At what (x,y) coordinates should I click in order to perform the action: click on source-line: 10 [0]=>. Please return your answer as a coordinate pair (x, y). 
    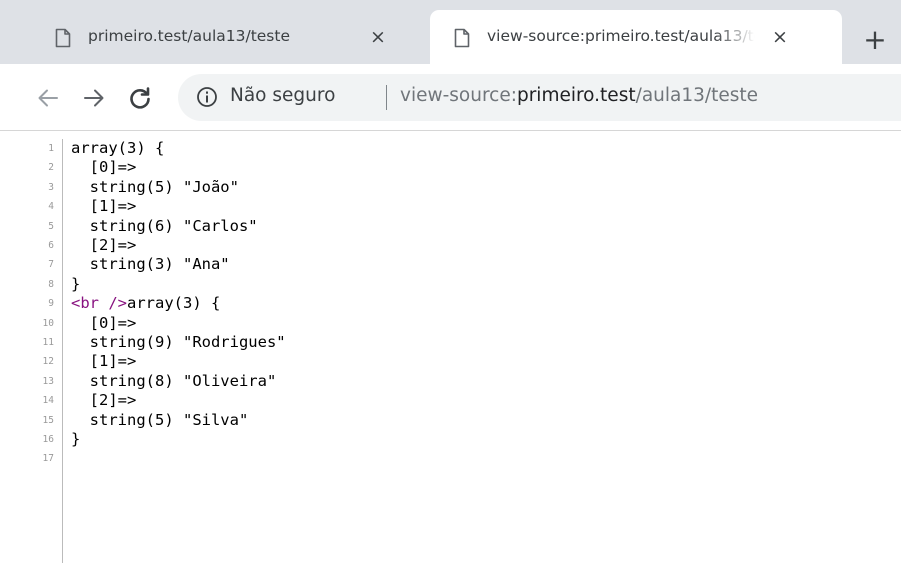
    Looking at the image, I should click on (450, 323).